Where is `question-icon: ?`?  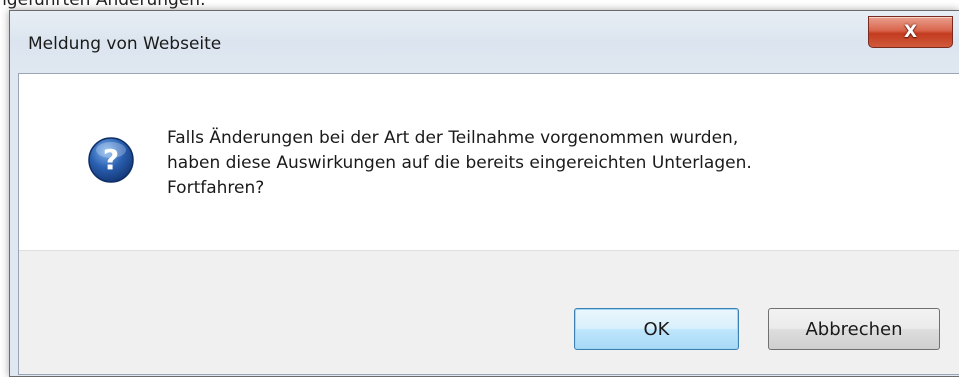
question-icon: ? is located at coordinates (111, 160).